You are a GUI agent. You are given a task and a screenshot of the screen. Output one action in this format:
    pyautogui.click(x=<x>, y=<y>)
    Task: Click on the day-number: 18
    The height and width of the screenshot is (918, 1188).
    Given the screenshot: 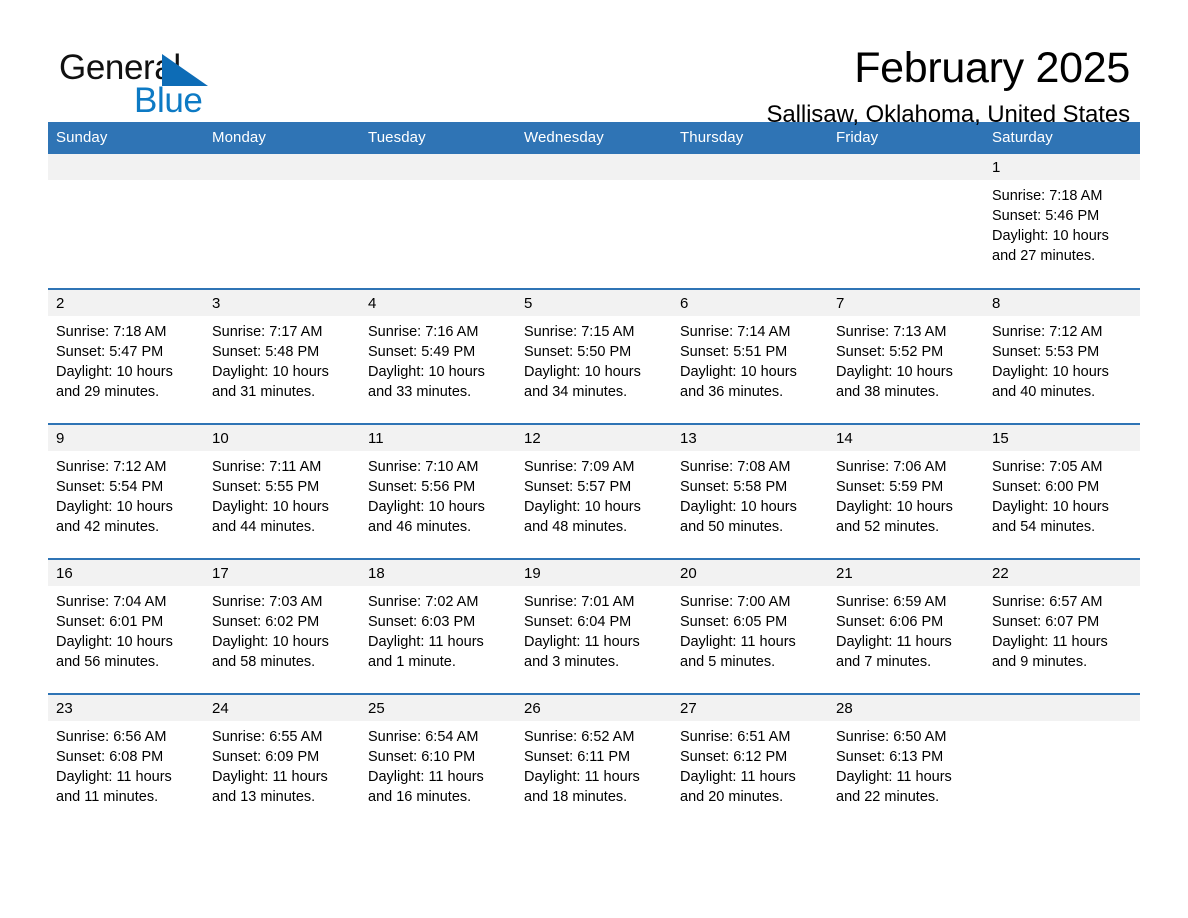 What is the action you would take?
    pyautogui.click(x=438, y=573)
    